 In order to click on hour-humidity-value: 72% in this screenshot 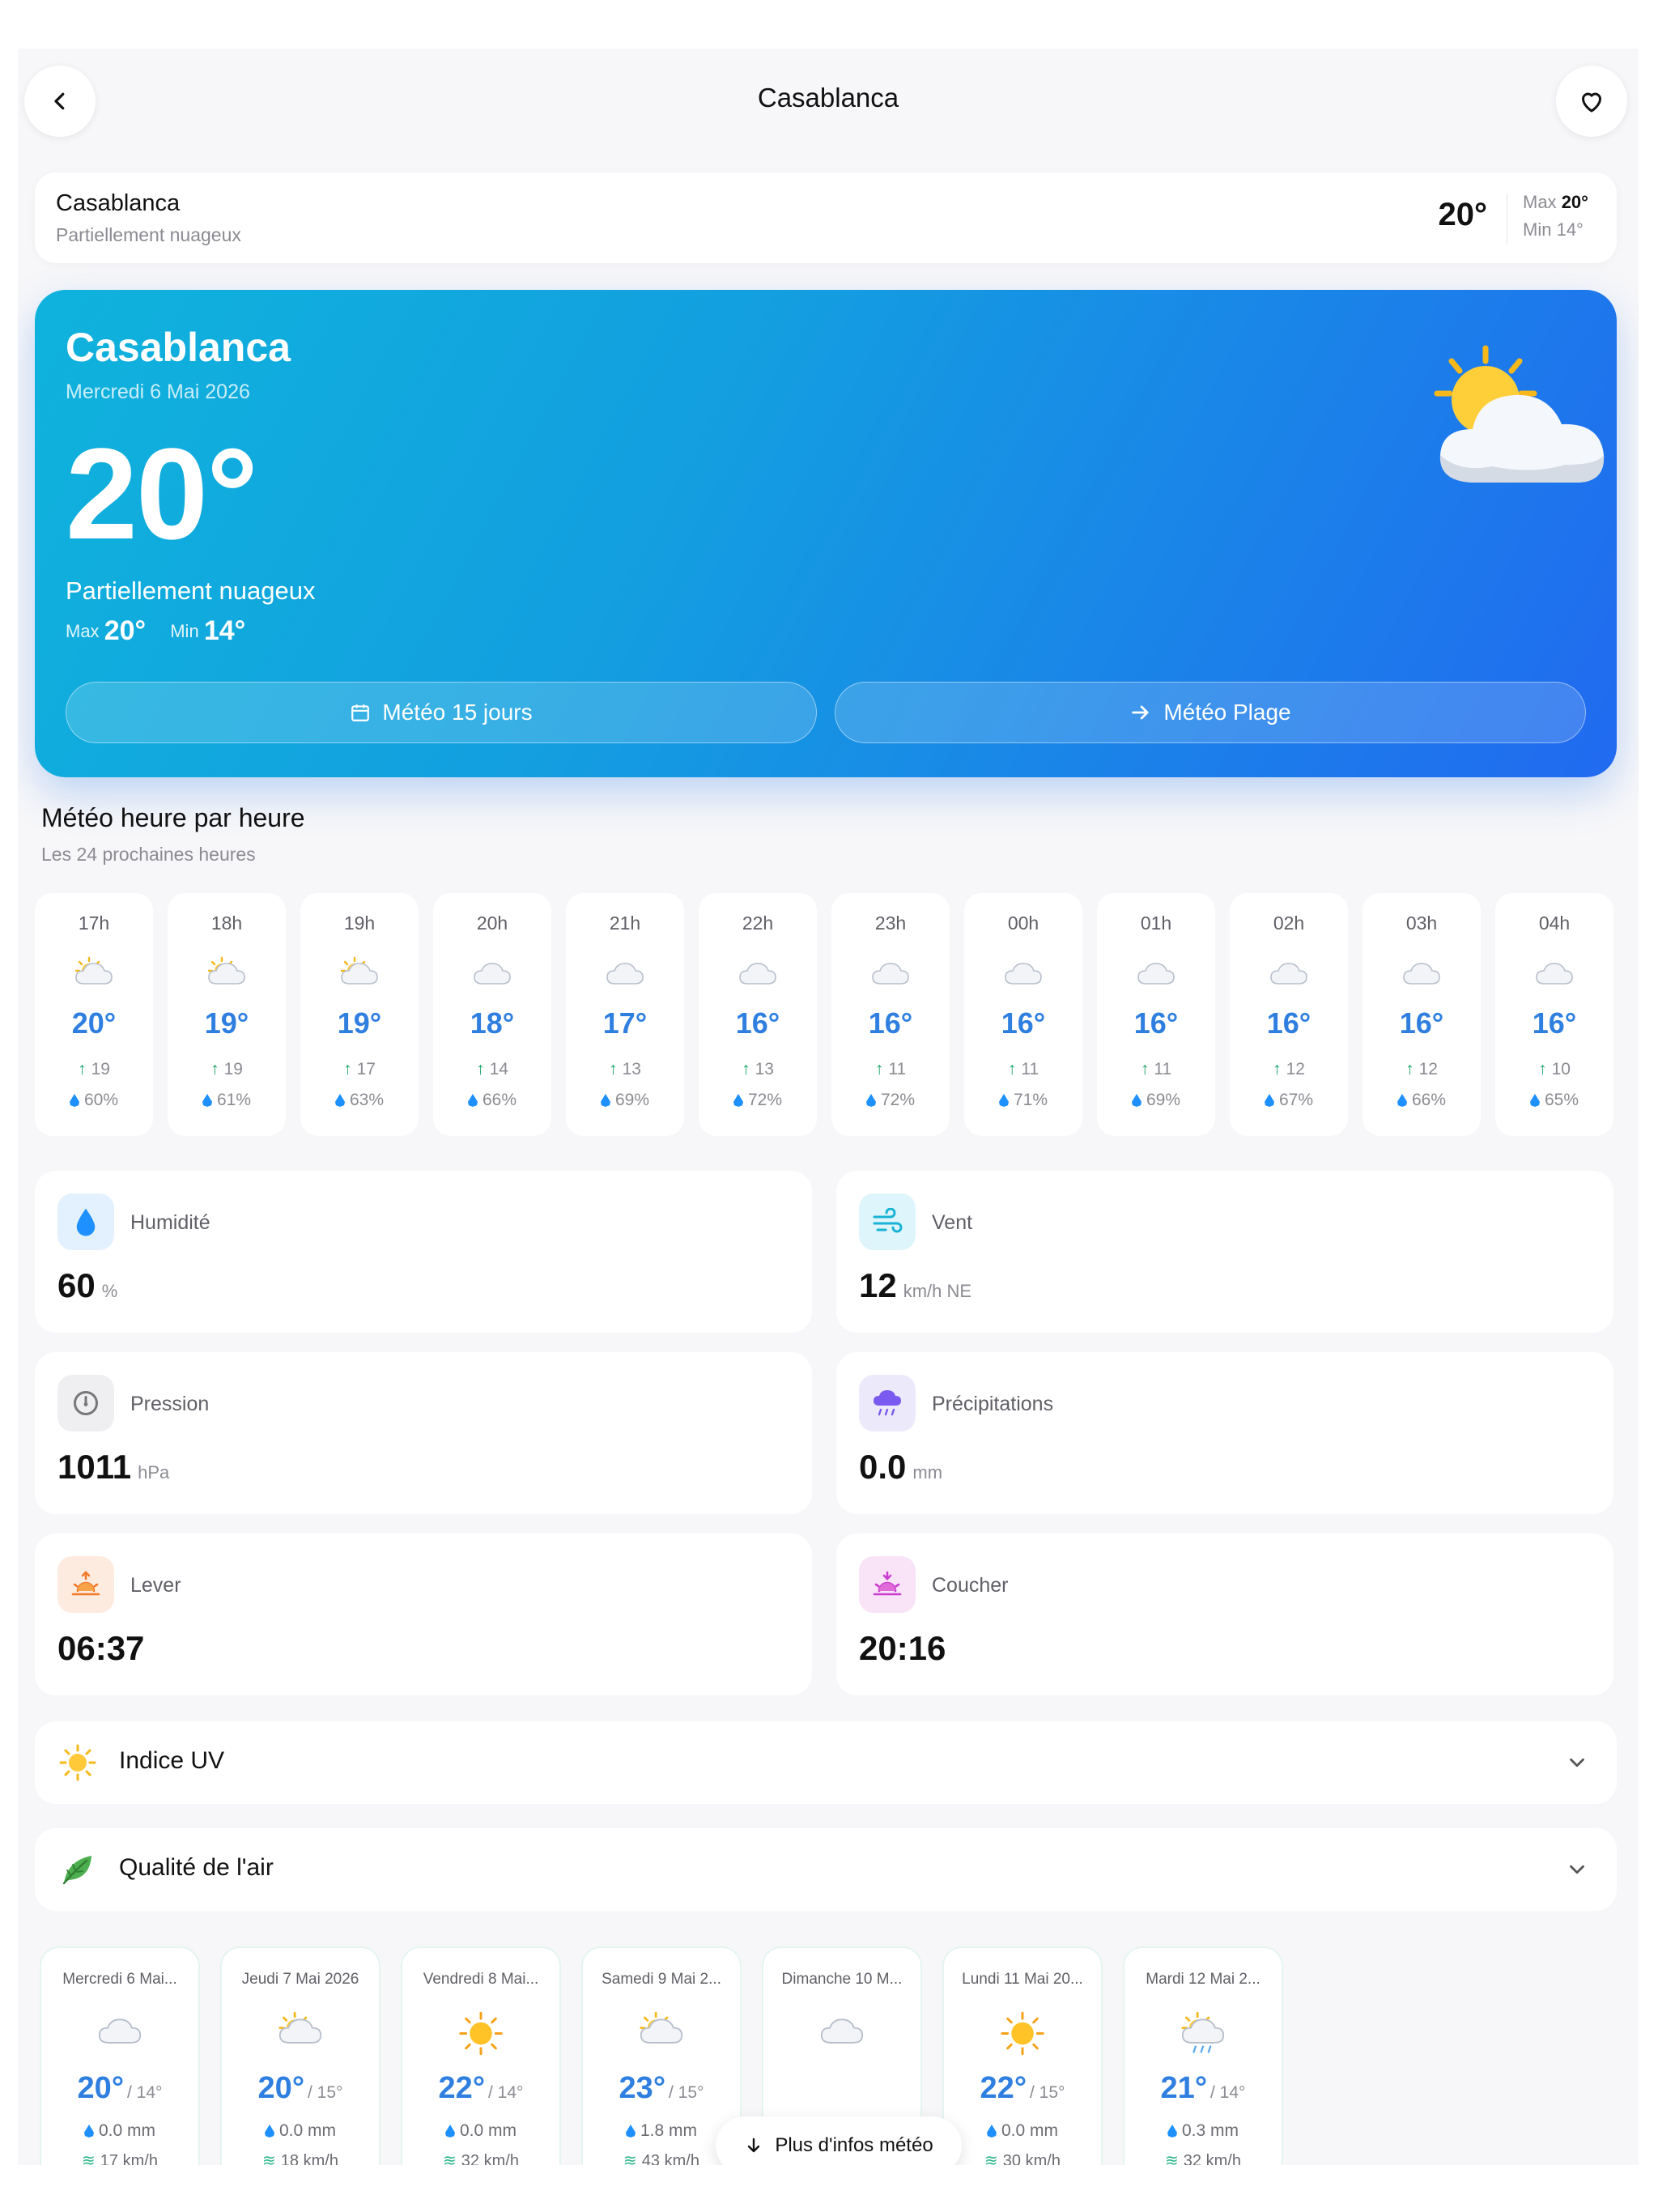, I will do `click(898, 1100)`.